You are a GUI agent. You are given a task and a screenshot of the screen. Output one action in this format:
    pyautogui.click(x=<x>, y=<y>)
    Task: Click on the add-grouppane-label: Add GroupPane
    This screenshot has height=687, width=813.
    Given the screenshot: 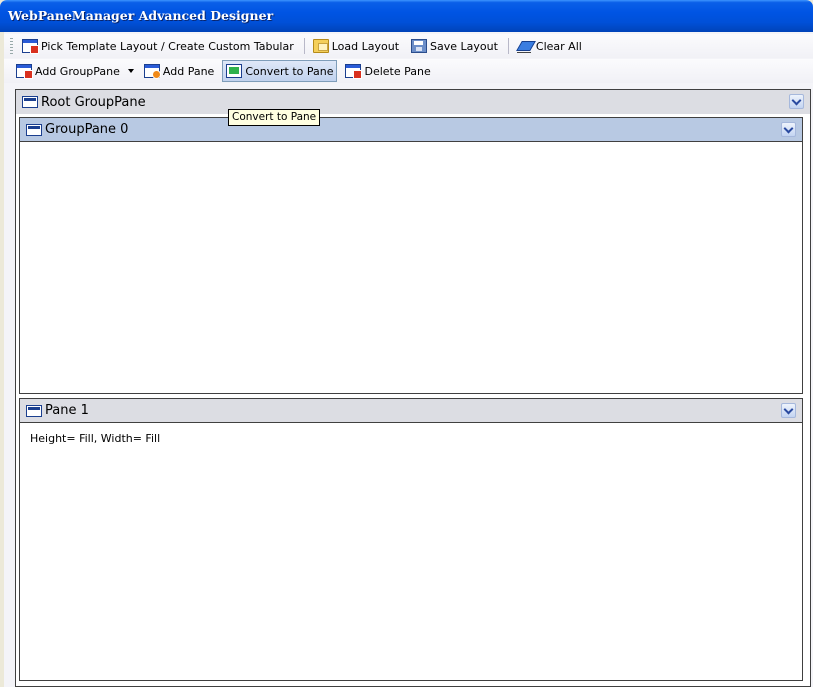 What is the action you would take?
    pyautogui.click(x=77, y=71)
    